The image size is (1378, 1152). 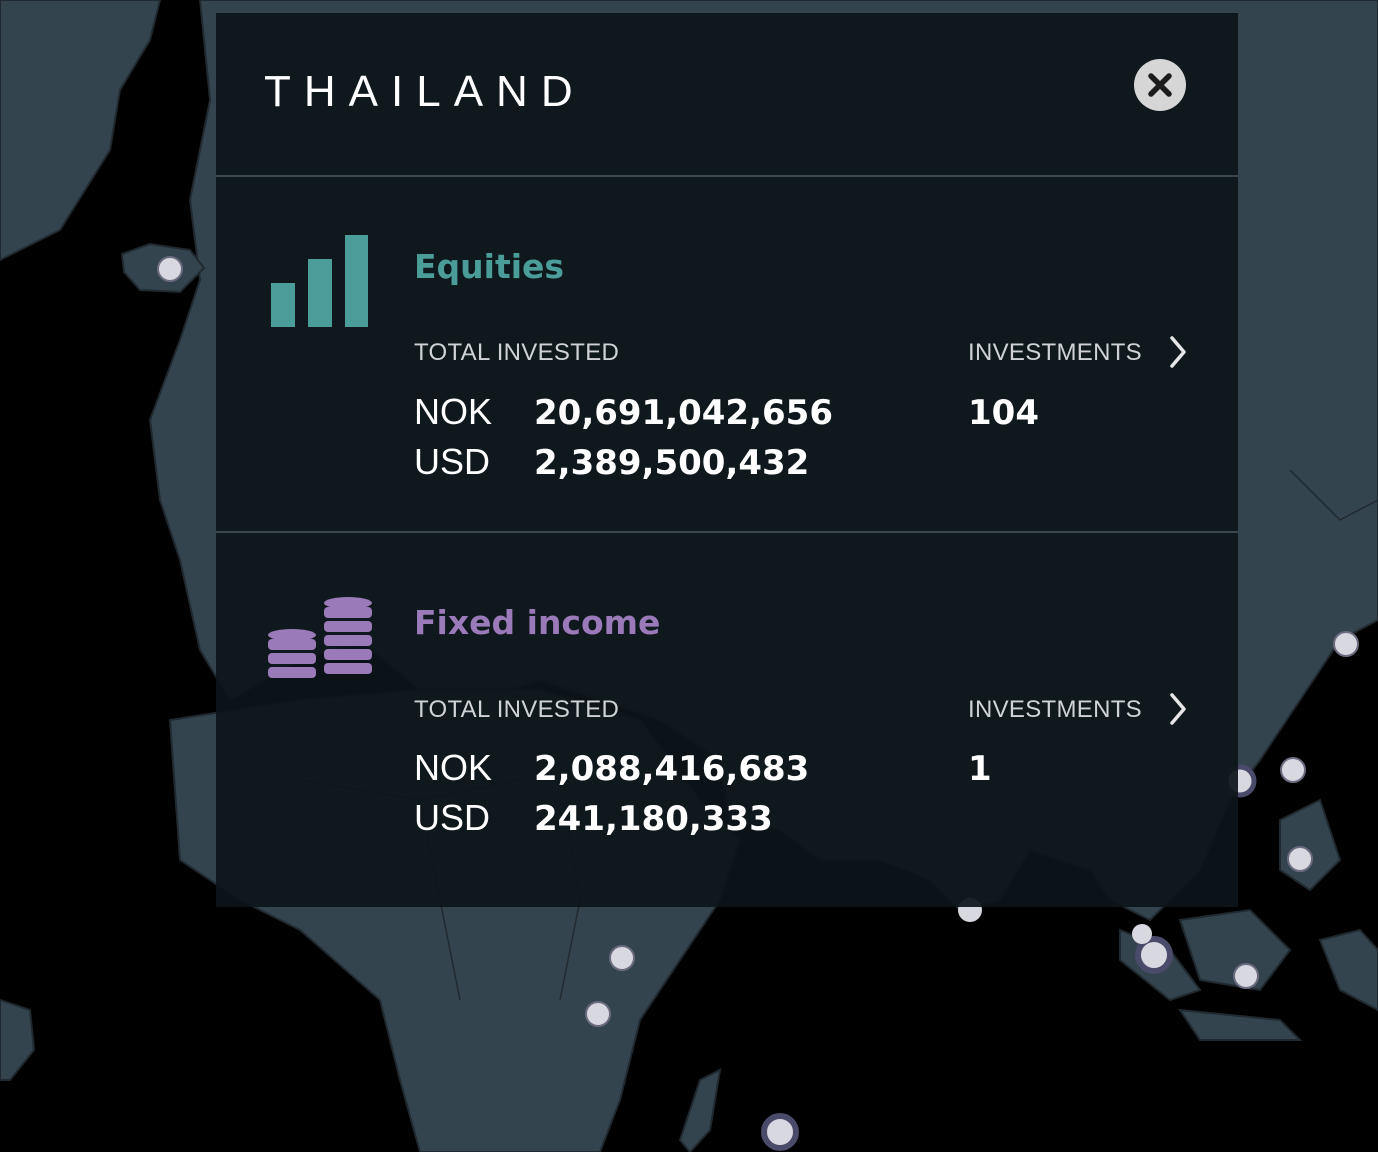 What do you see at coordinates (653, 819) in the screenshot?
I see `fixed-income-usd-value: 241,180,333` at bounding box center [653, 819].